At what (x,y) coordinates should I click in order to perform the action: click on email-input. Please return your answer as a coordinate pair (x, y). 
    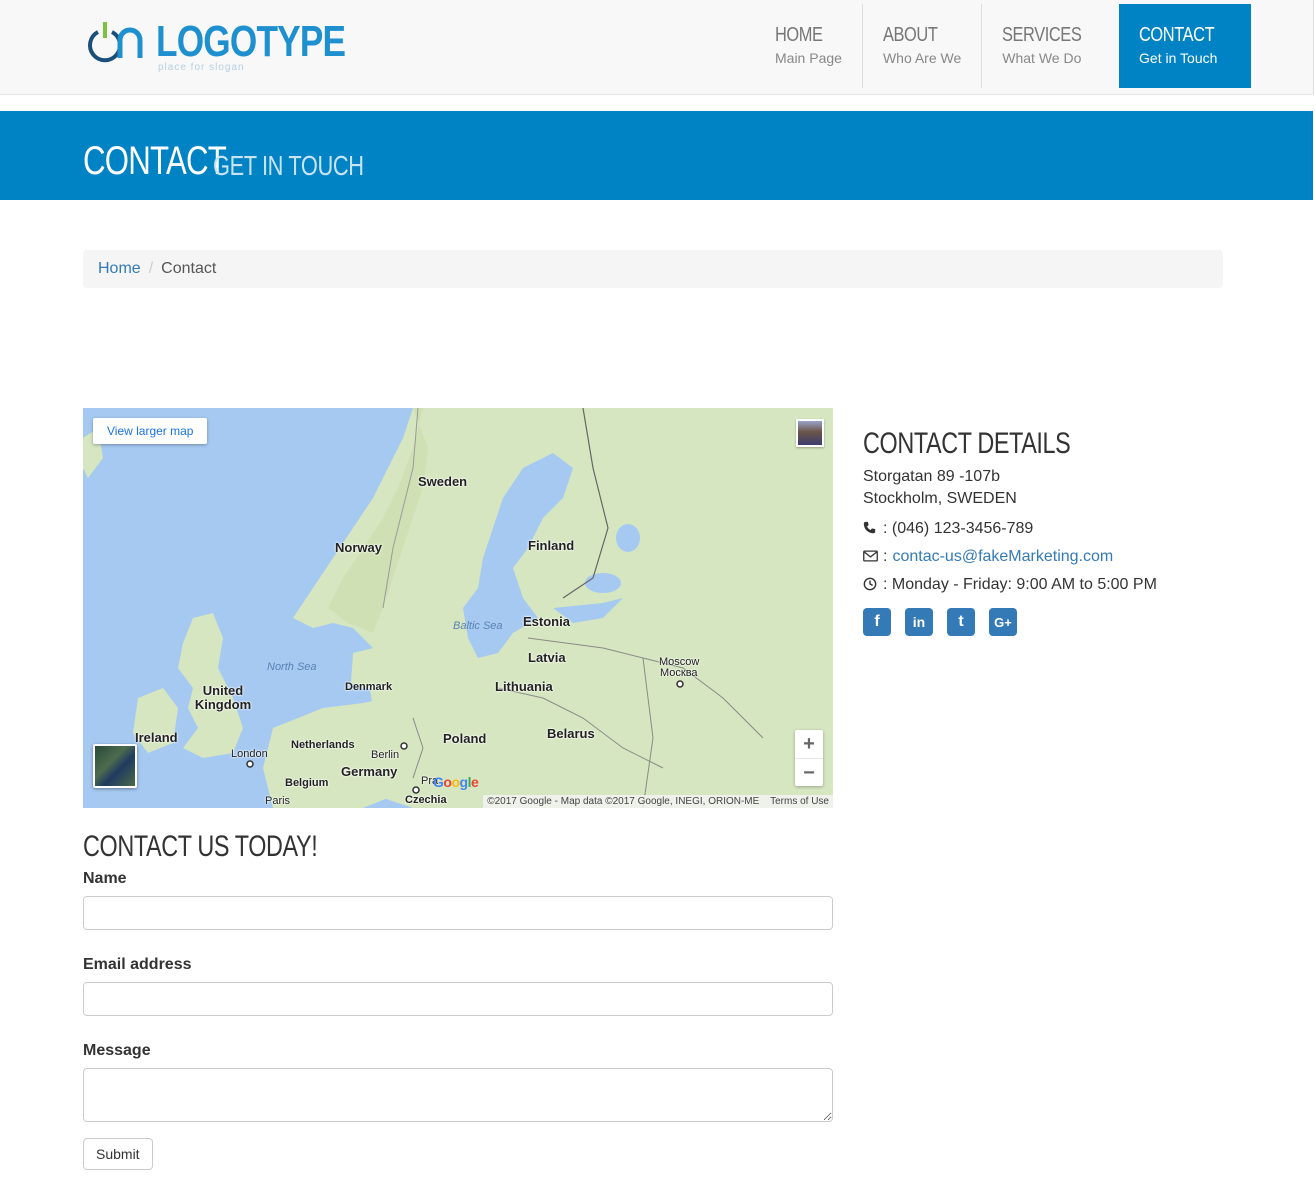
    Looking at the image, I should click on (458, 999).